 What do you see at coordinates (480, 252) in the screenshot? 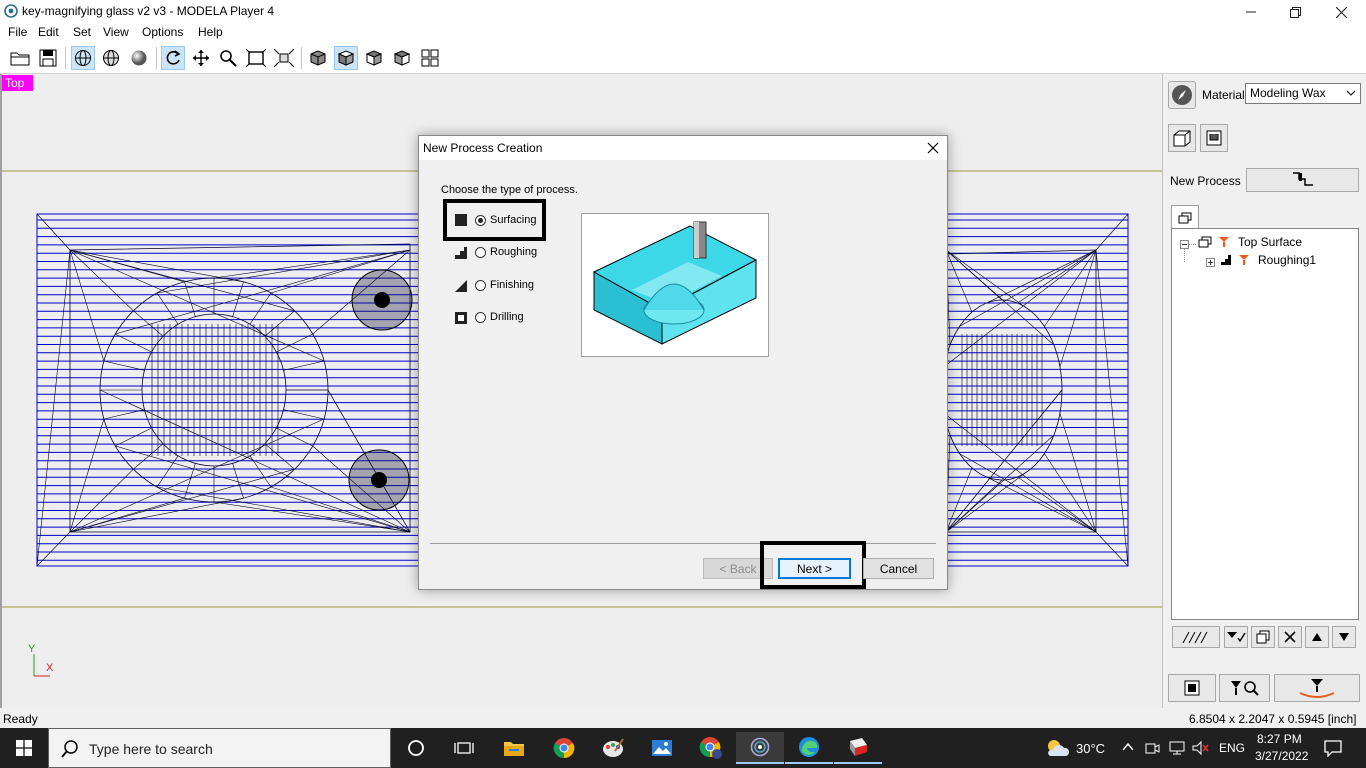
I see `radio-roughing` at bounding box center [480, 252].